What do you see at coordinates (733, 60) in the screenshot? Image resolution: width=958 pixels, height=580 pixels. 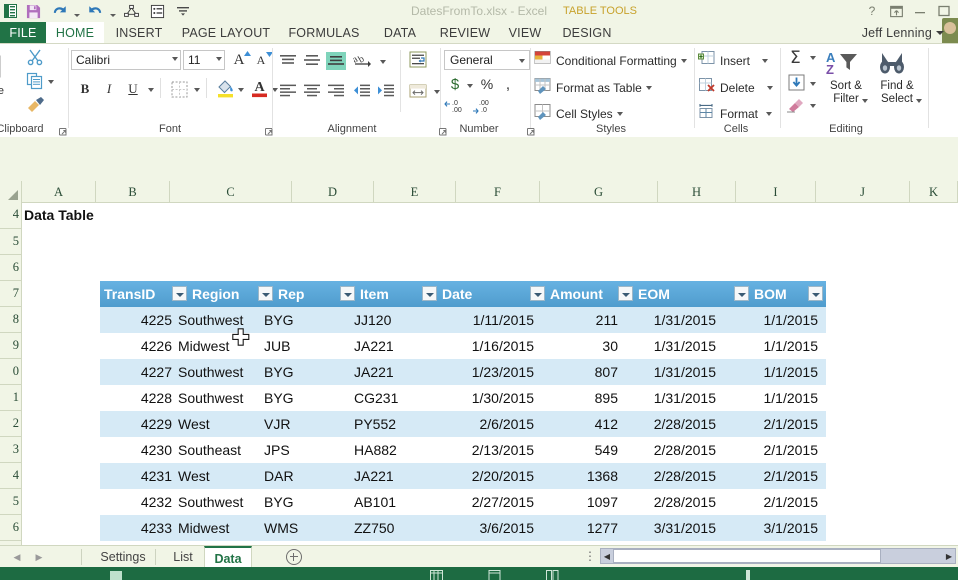 I see `insert-cells-button: Insert` at bounding box center [733, 60].